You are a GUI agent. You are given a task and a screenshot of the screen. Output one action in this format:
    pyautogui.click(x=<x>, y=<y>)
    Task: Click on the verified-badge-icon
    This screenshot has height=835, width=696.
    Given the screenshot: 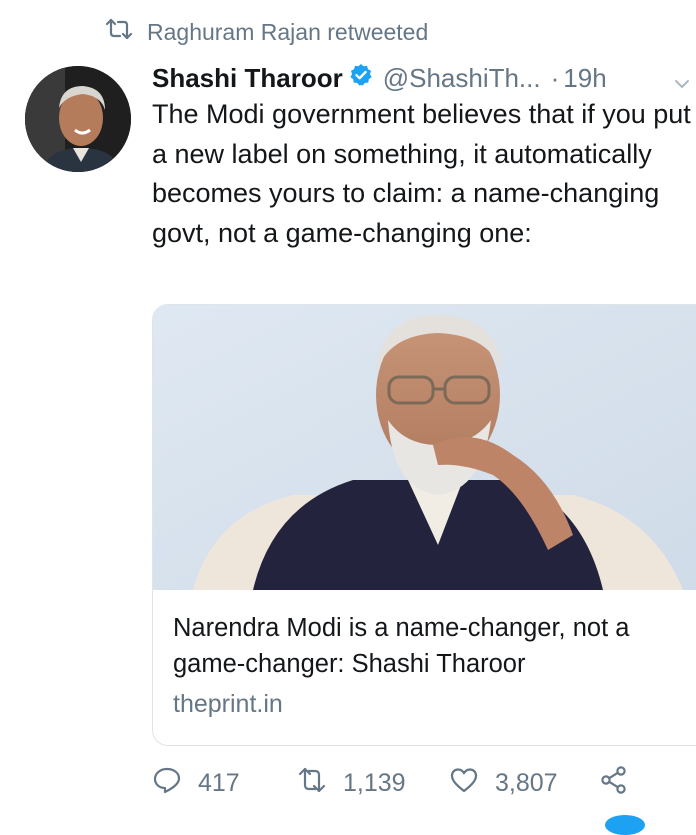 What is the action you would take?
    pyautogui.click(x=363, y=78)
    